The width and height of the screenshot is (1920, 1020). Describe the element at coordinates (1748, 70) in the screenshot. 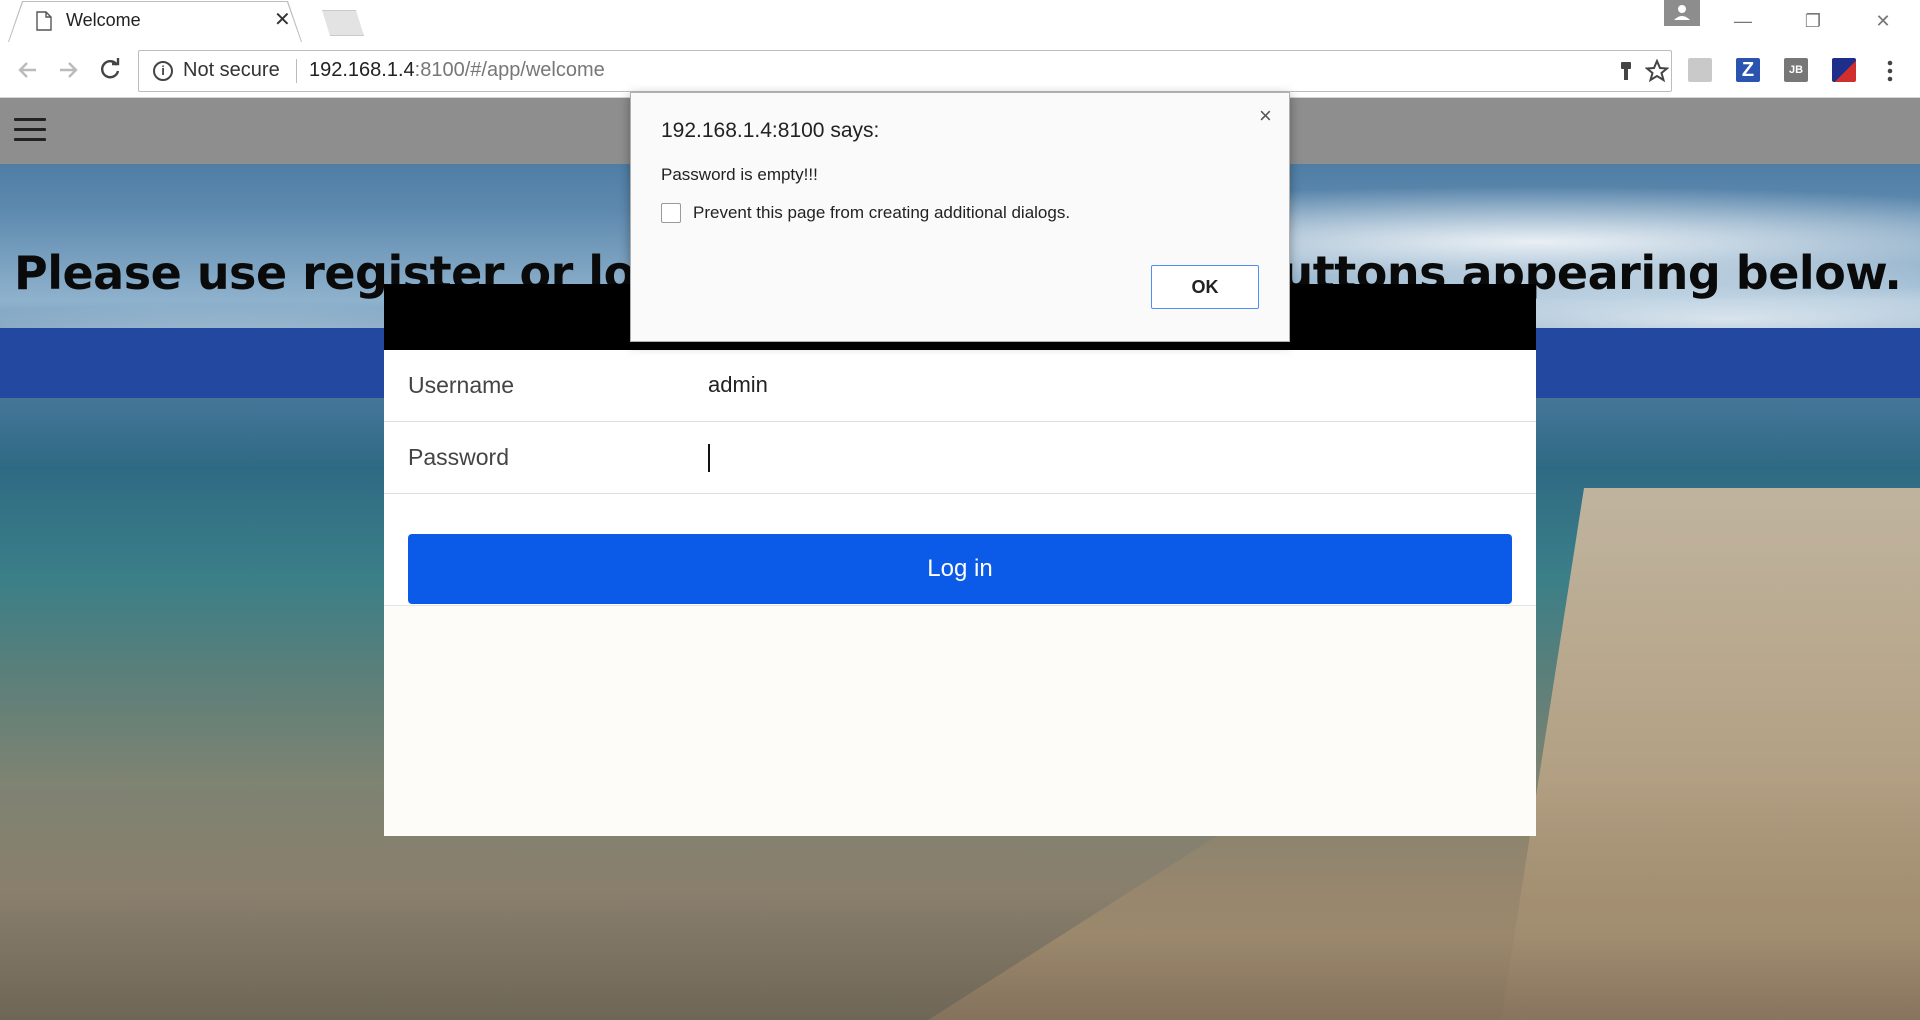

I see `zotero-extension-icon: Z` at that location.